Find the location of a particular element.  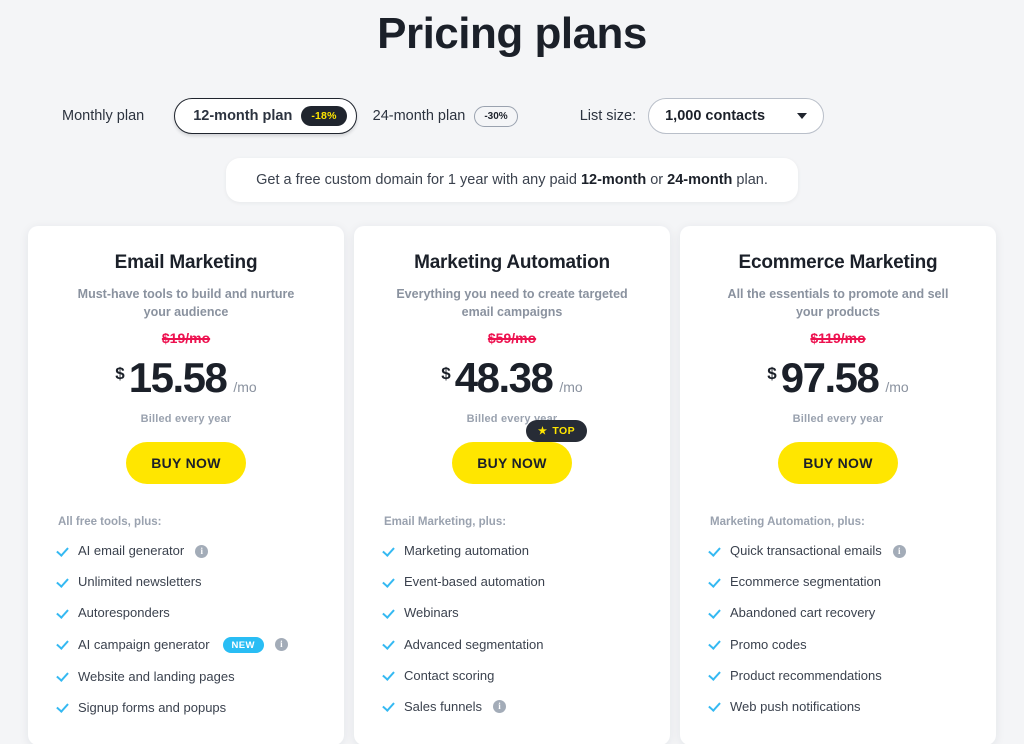

plan-title: Marketing Automation is located at coordinates (512, 262).